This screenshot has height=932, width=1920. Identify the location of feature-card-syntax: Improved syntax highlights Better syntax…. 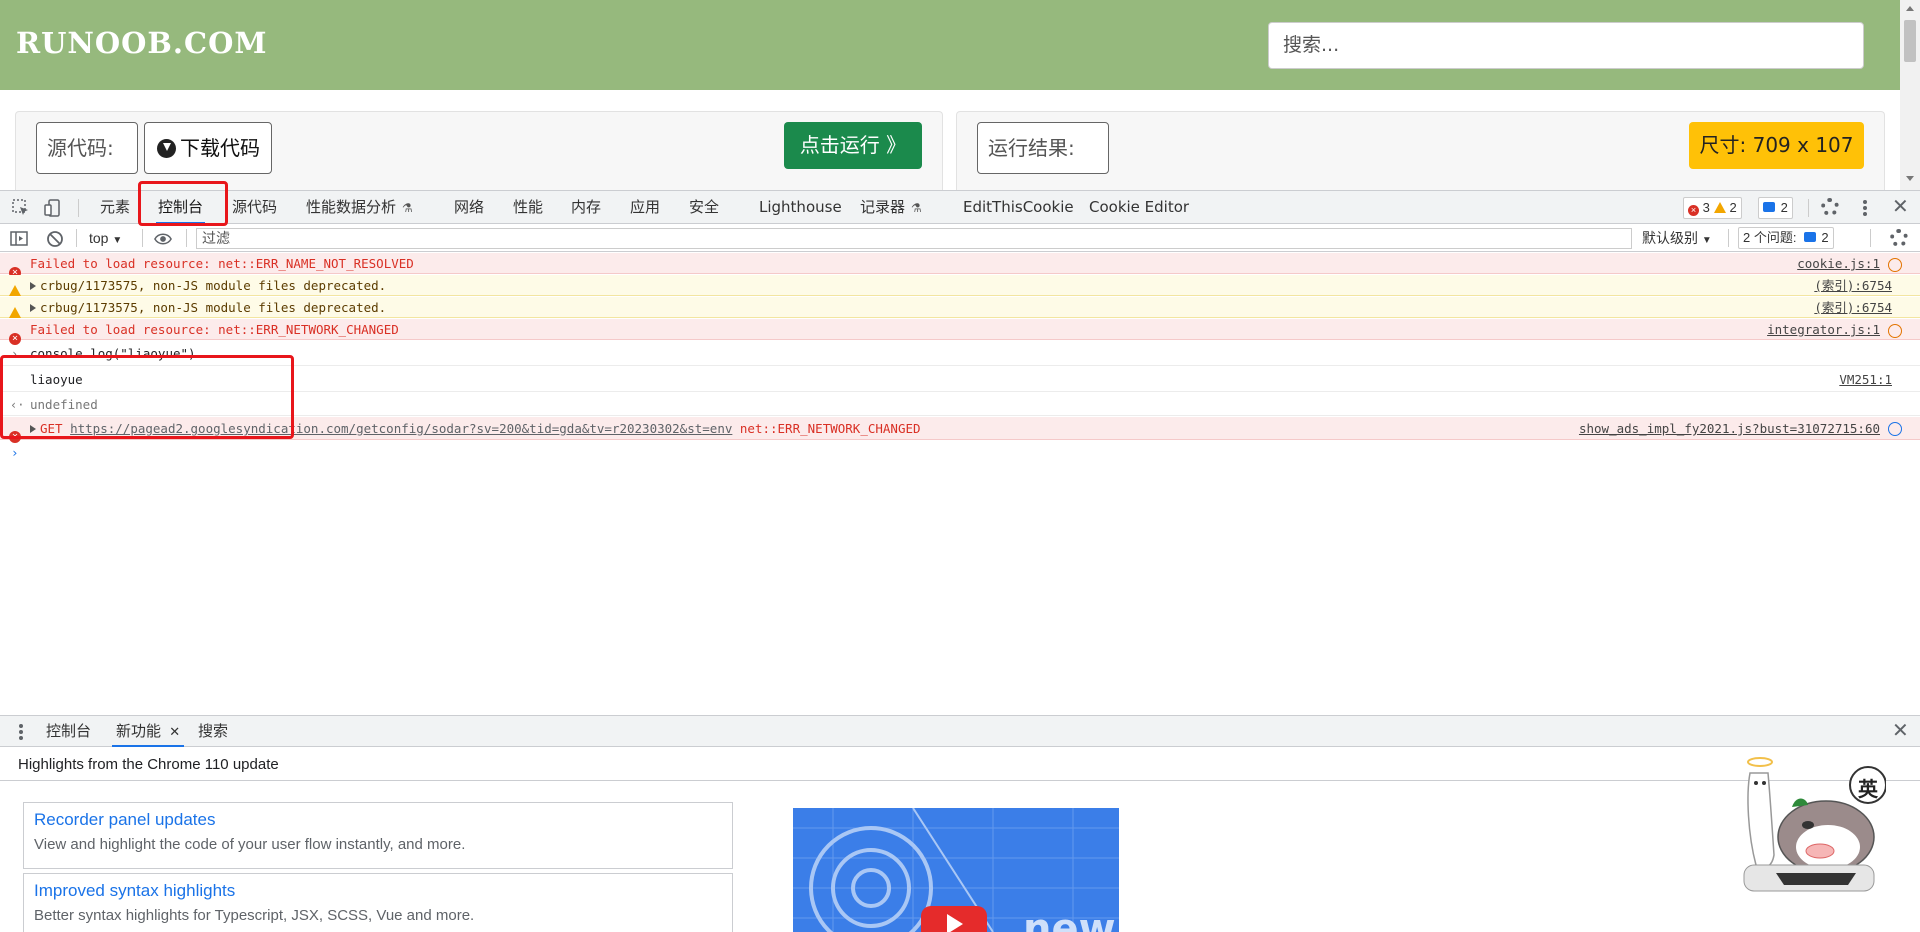
(378, 902).